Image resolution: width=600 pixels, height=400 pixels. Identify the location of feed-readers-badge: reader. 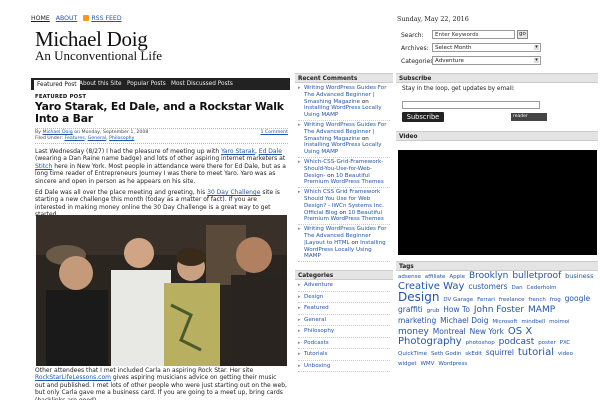
(529, 117).